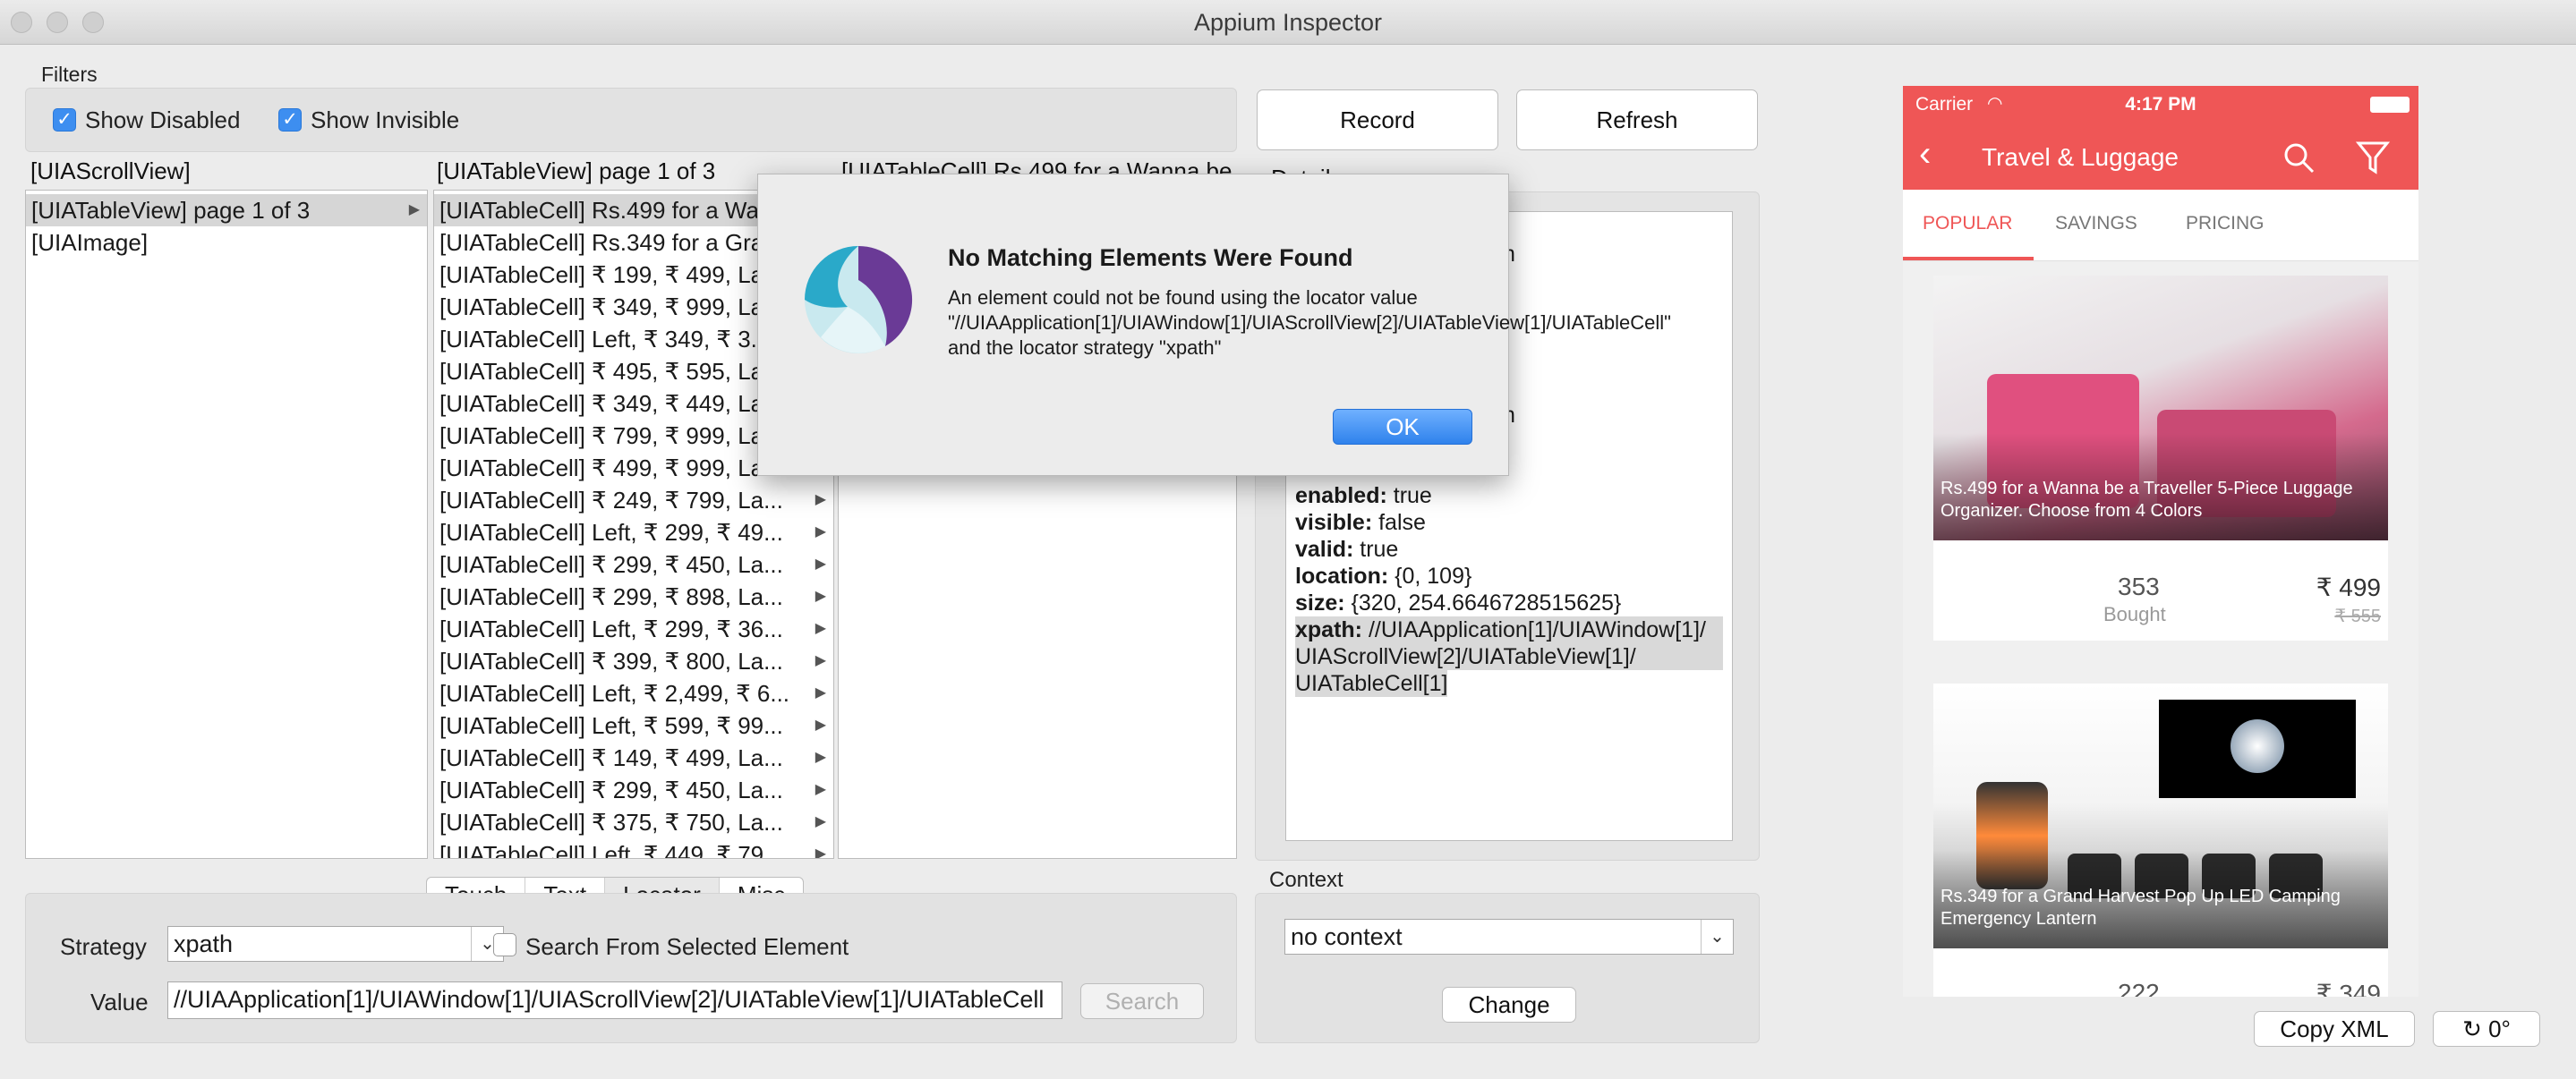 The width and height of the screenshot is (2576, 1079). What do you see at coordinates (1383, 576) in the screenshot?
I see `details-location: location: {0, 109}` at bounding box center [1383, 576].